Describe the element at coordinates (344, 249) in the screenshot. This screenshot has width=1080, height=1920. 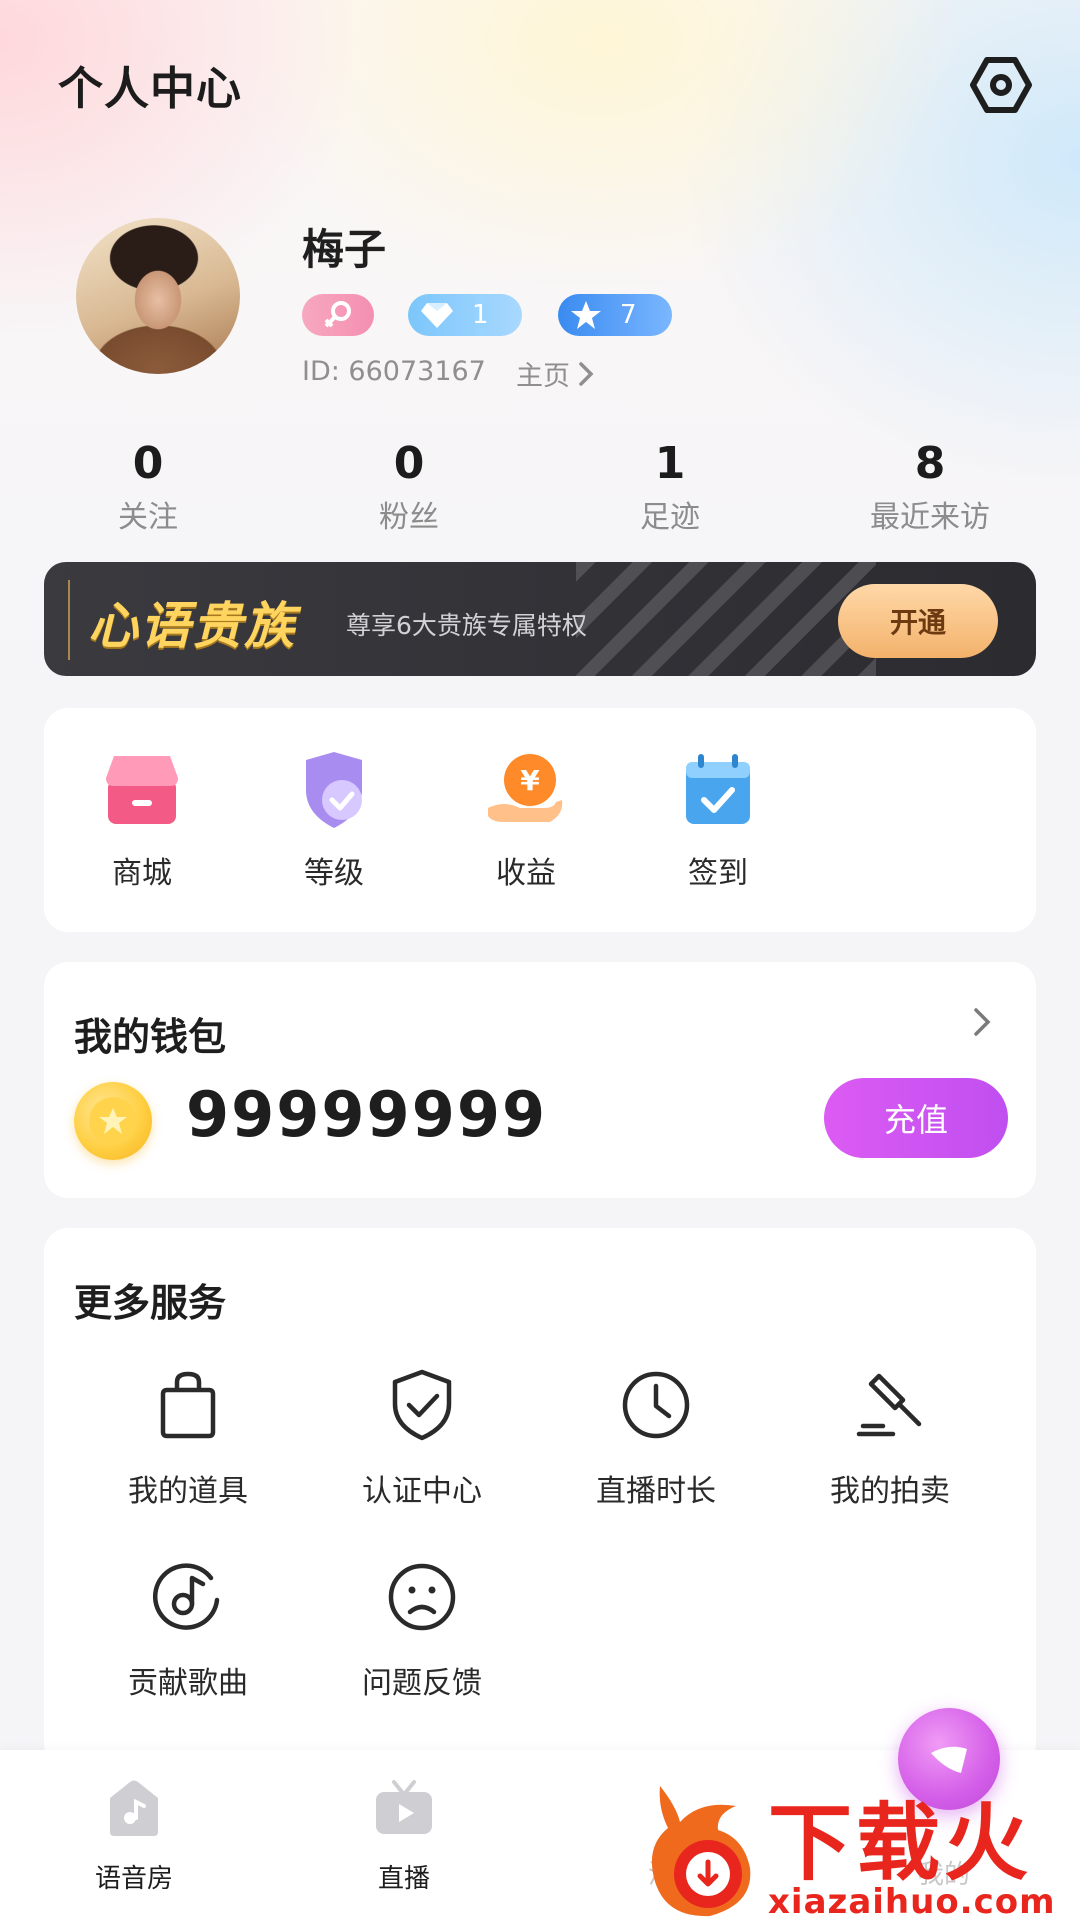
I see `user-name: 梅子` at that location.